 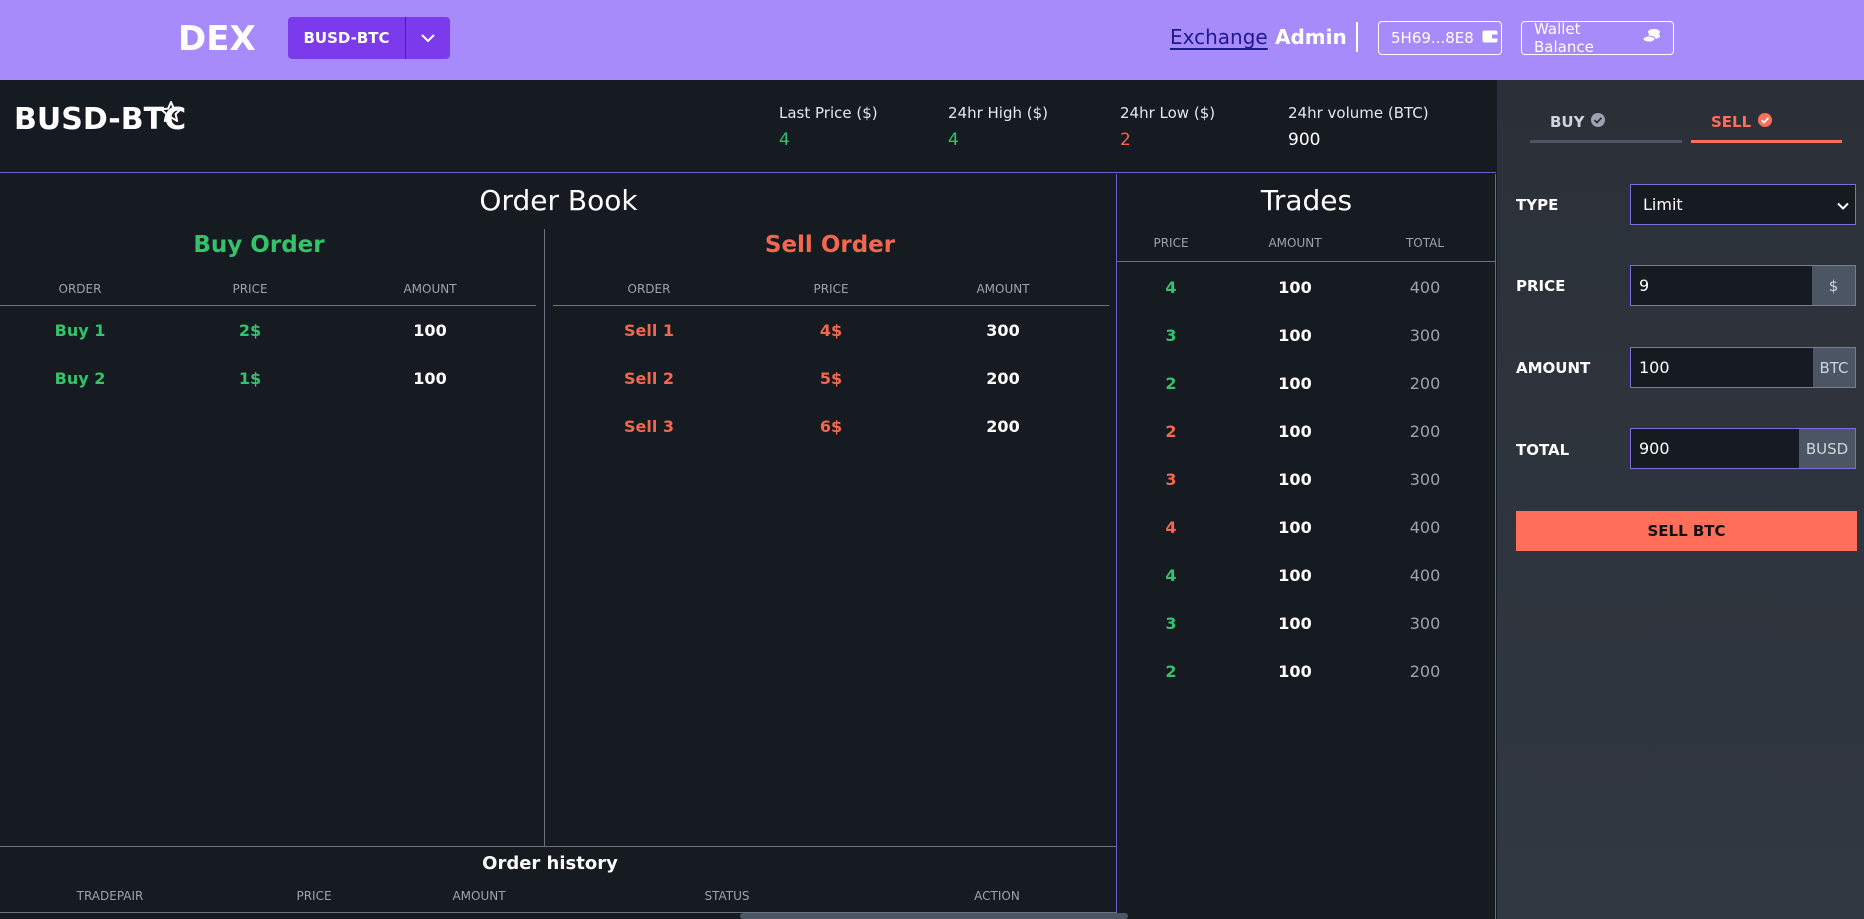 I want to click on order-cell: Sell 3, so click(x=649, y=426).